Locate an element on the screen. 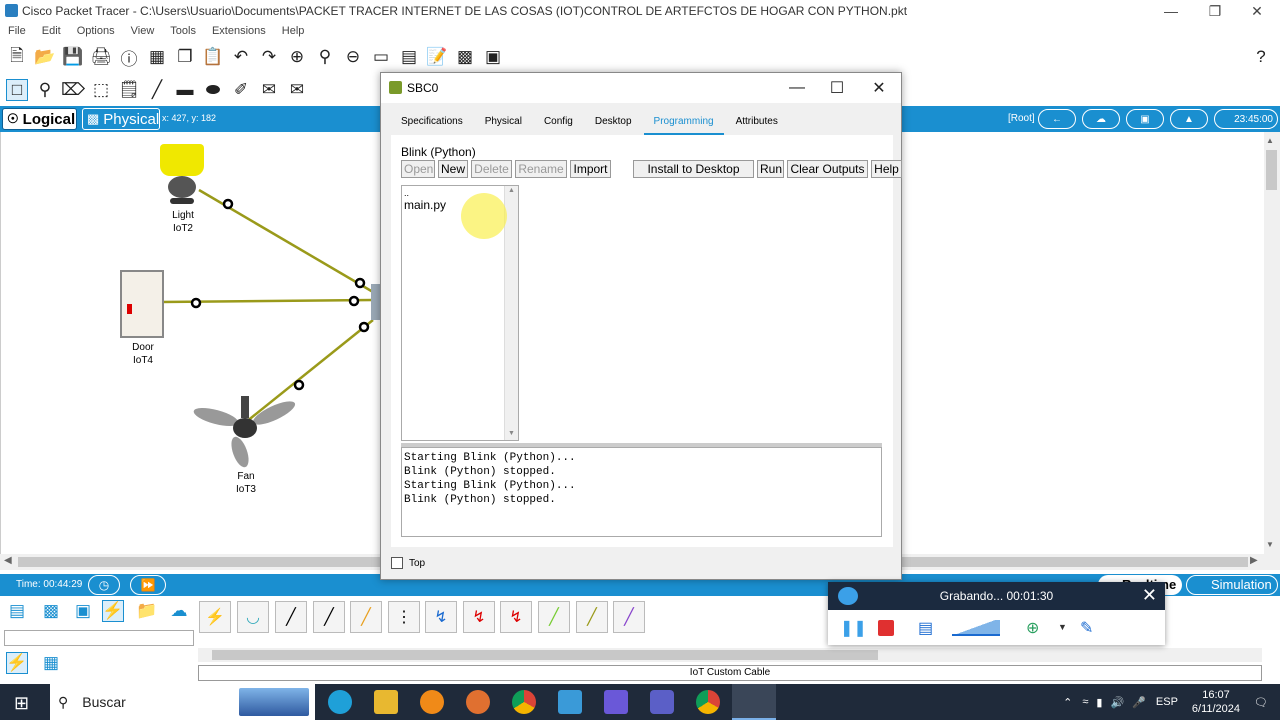 The image size is (1280, 720). network-wizard-icon: ▦ is located at coordinates (157, 57).